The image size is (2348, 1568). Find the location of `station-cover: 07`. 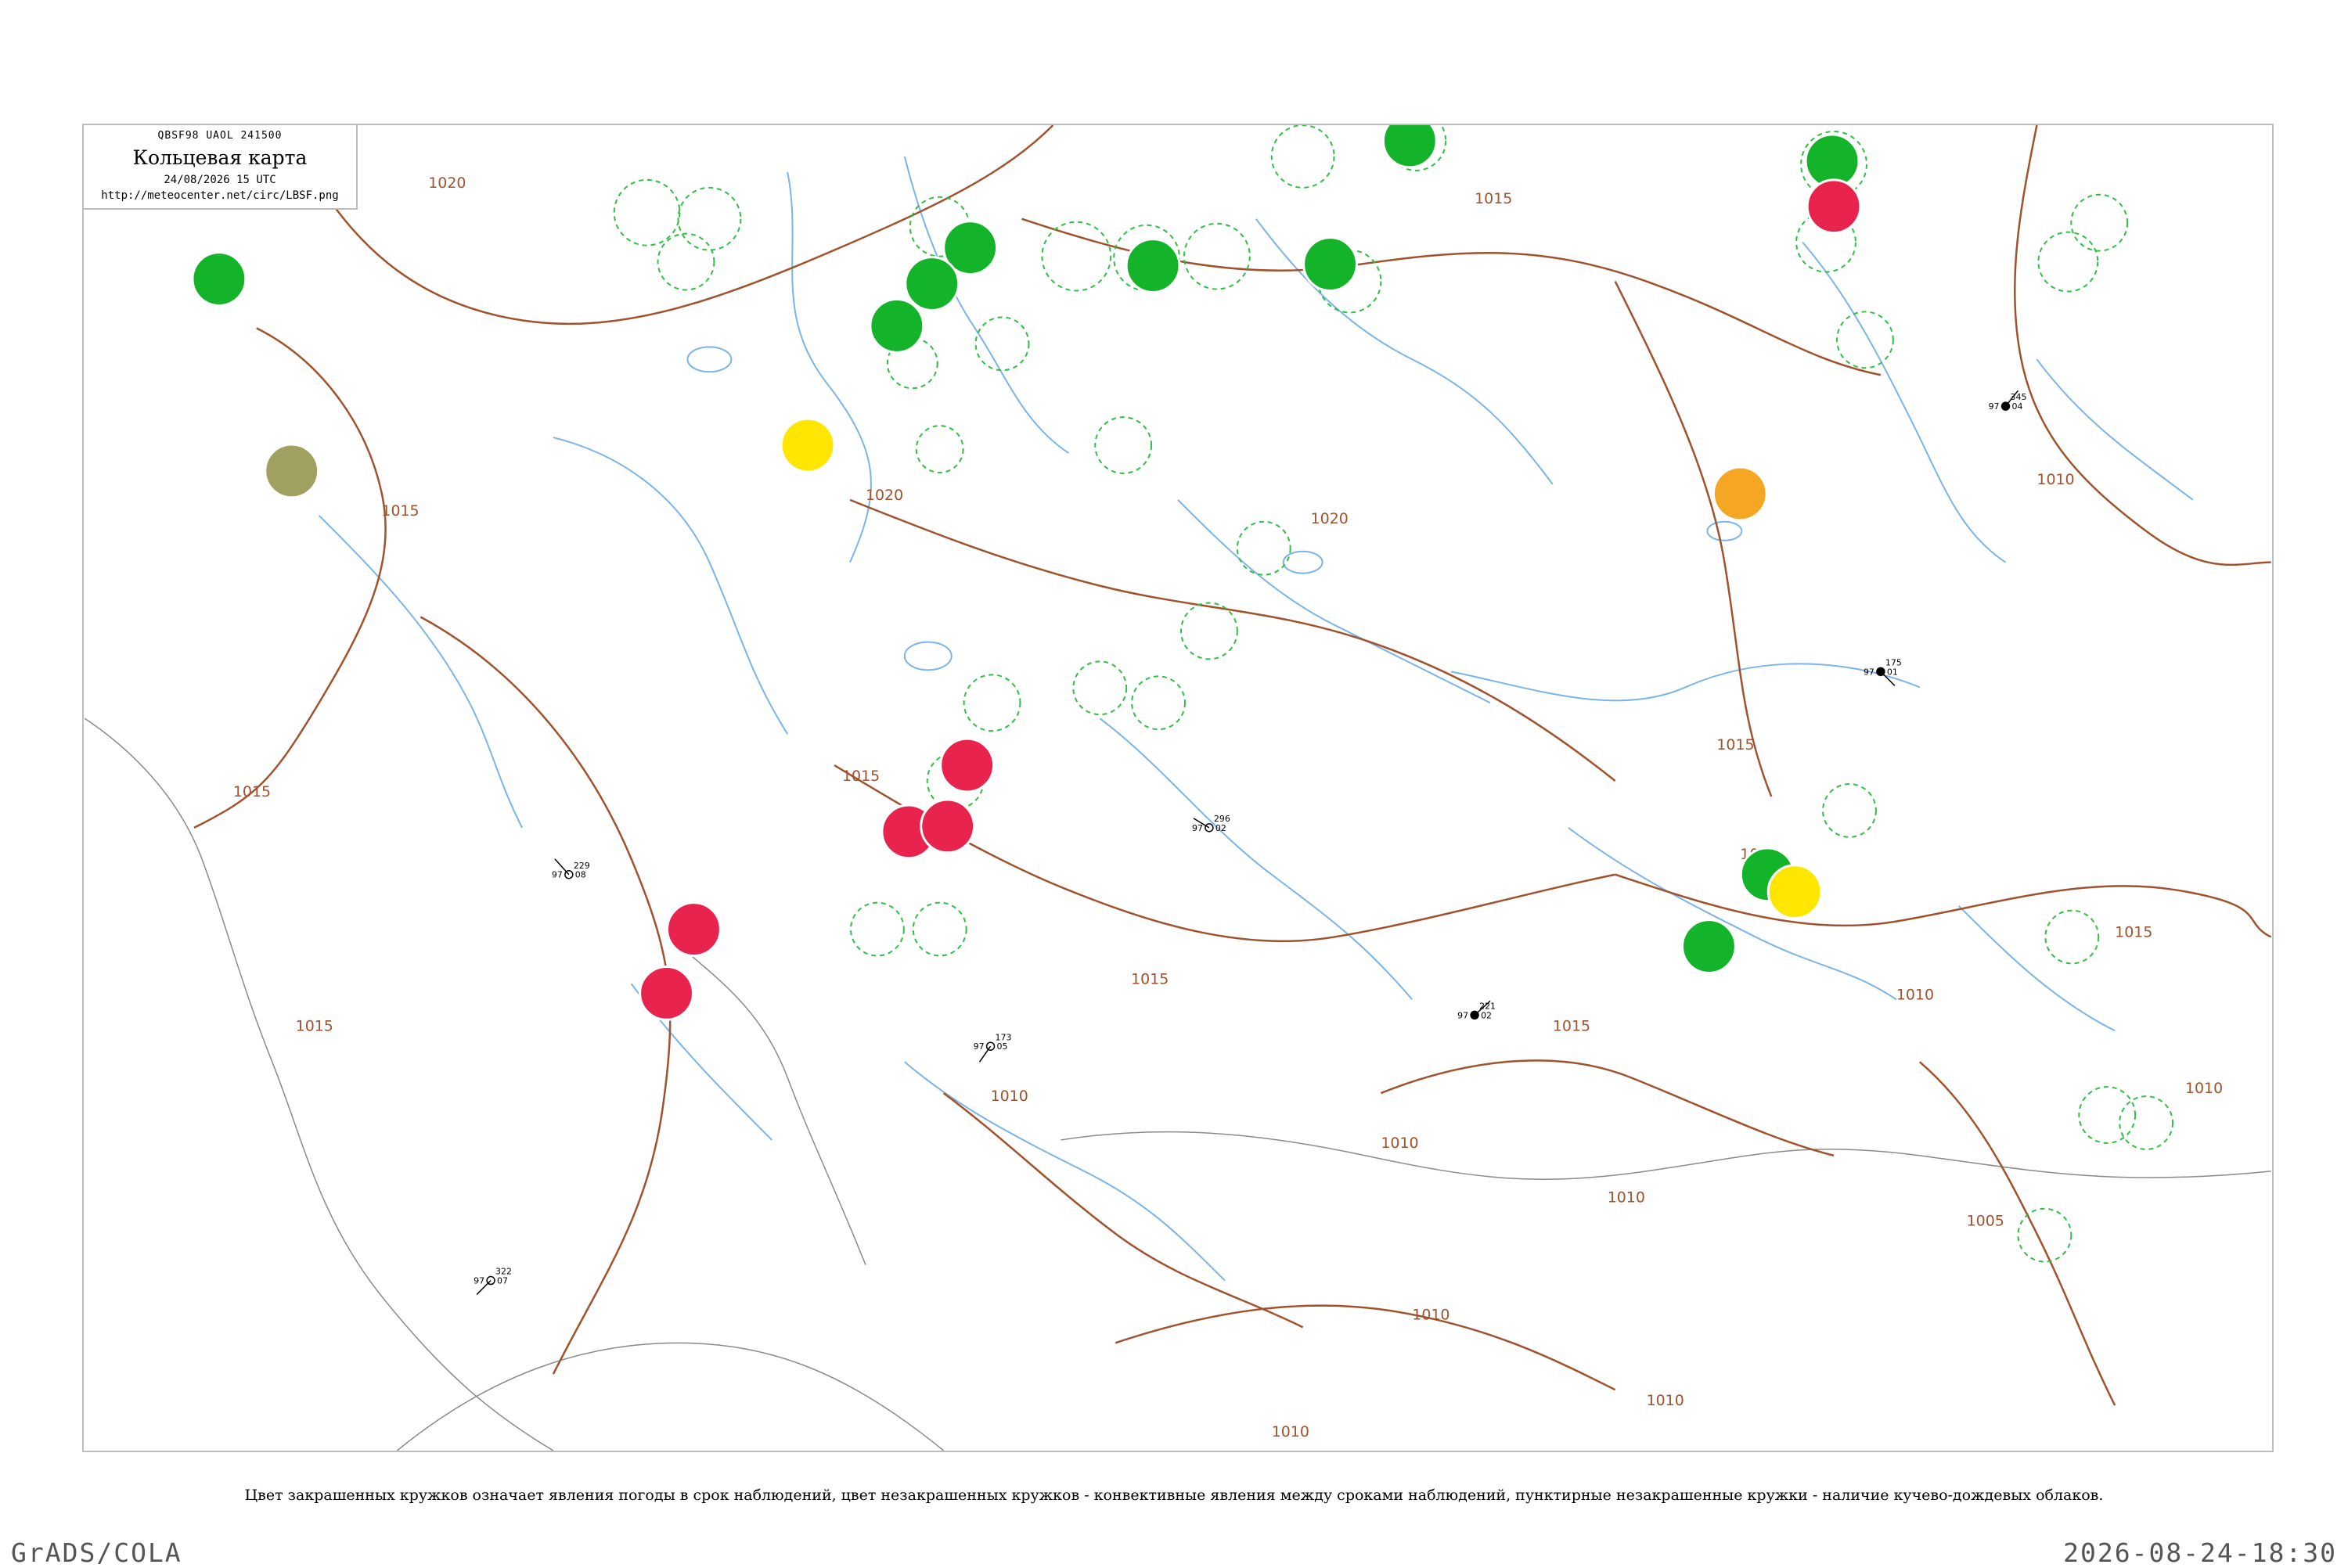

station-cover: 07 is located at coordinates (502, 1281).